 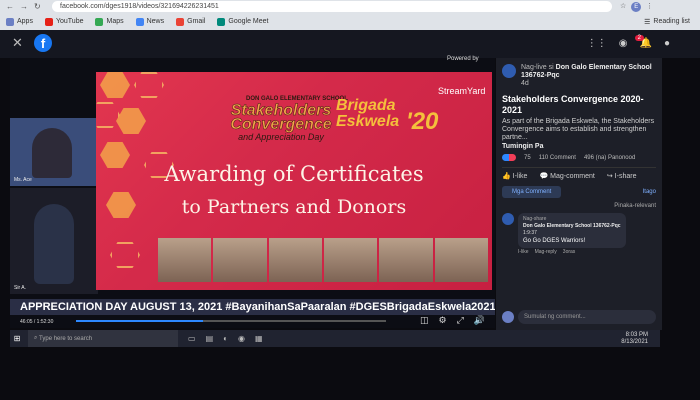 I want to click on maps-icon, so click(x=99, y=21).